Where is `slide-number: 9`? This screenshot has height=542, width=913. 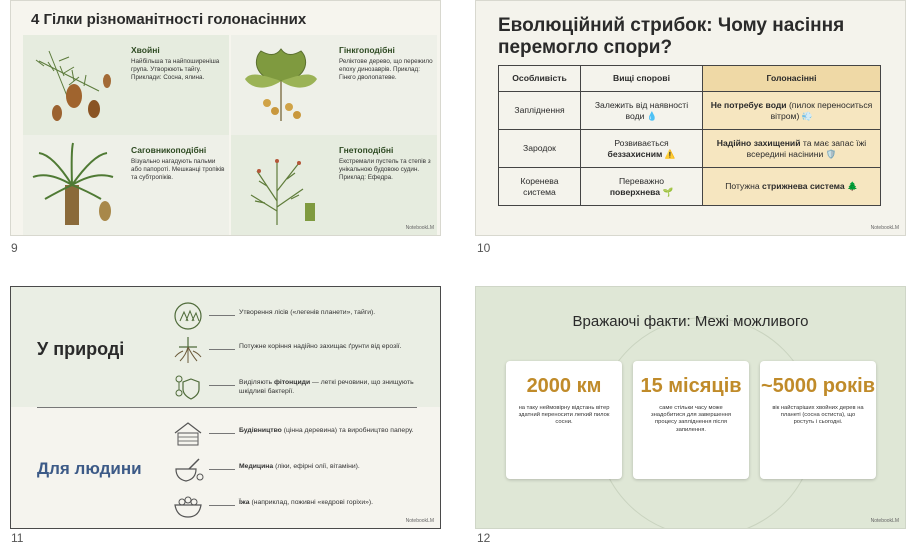 slide-number: 9 is located at coordinates (14, 248).